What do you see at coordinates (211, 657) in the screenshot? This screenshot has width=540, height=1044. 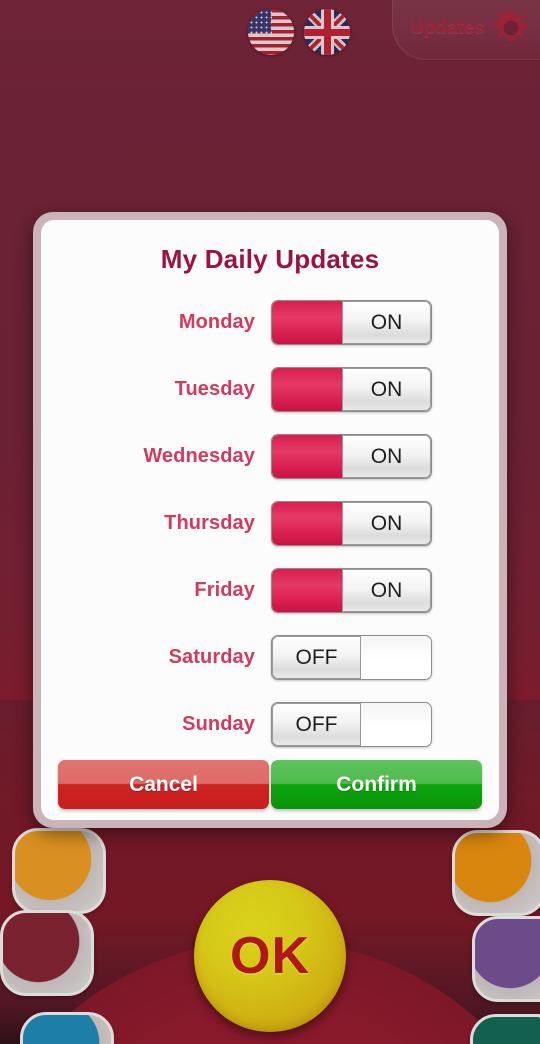 I see `day-label-saturday: Saturday` at bounding box center [211, 657].